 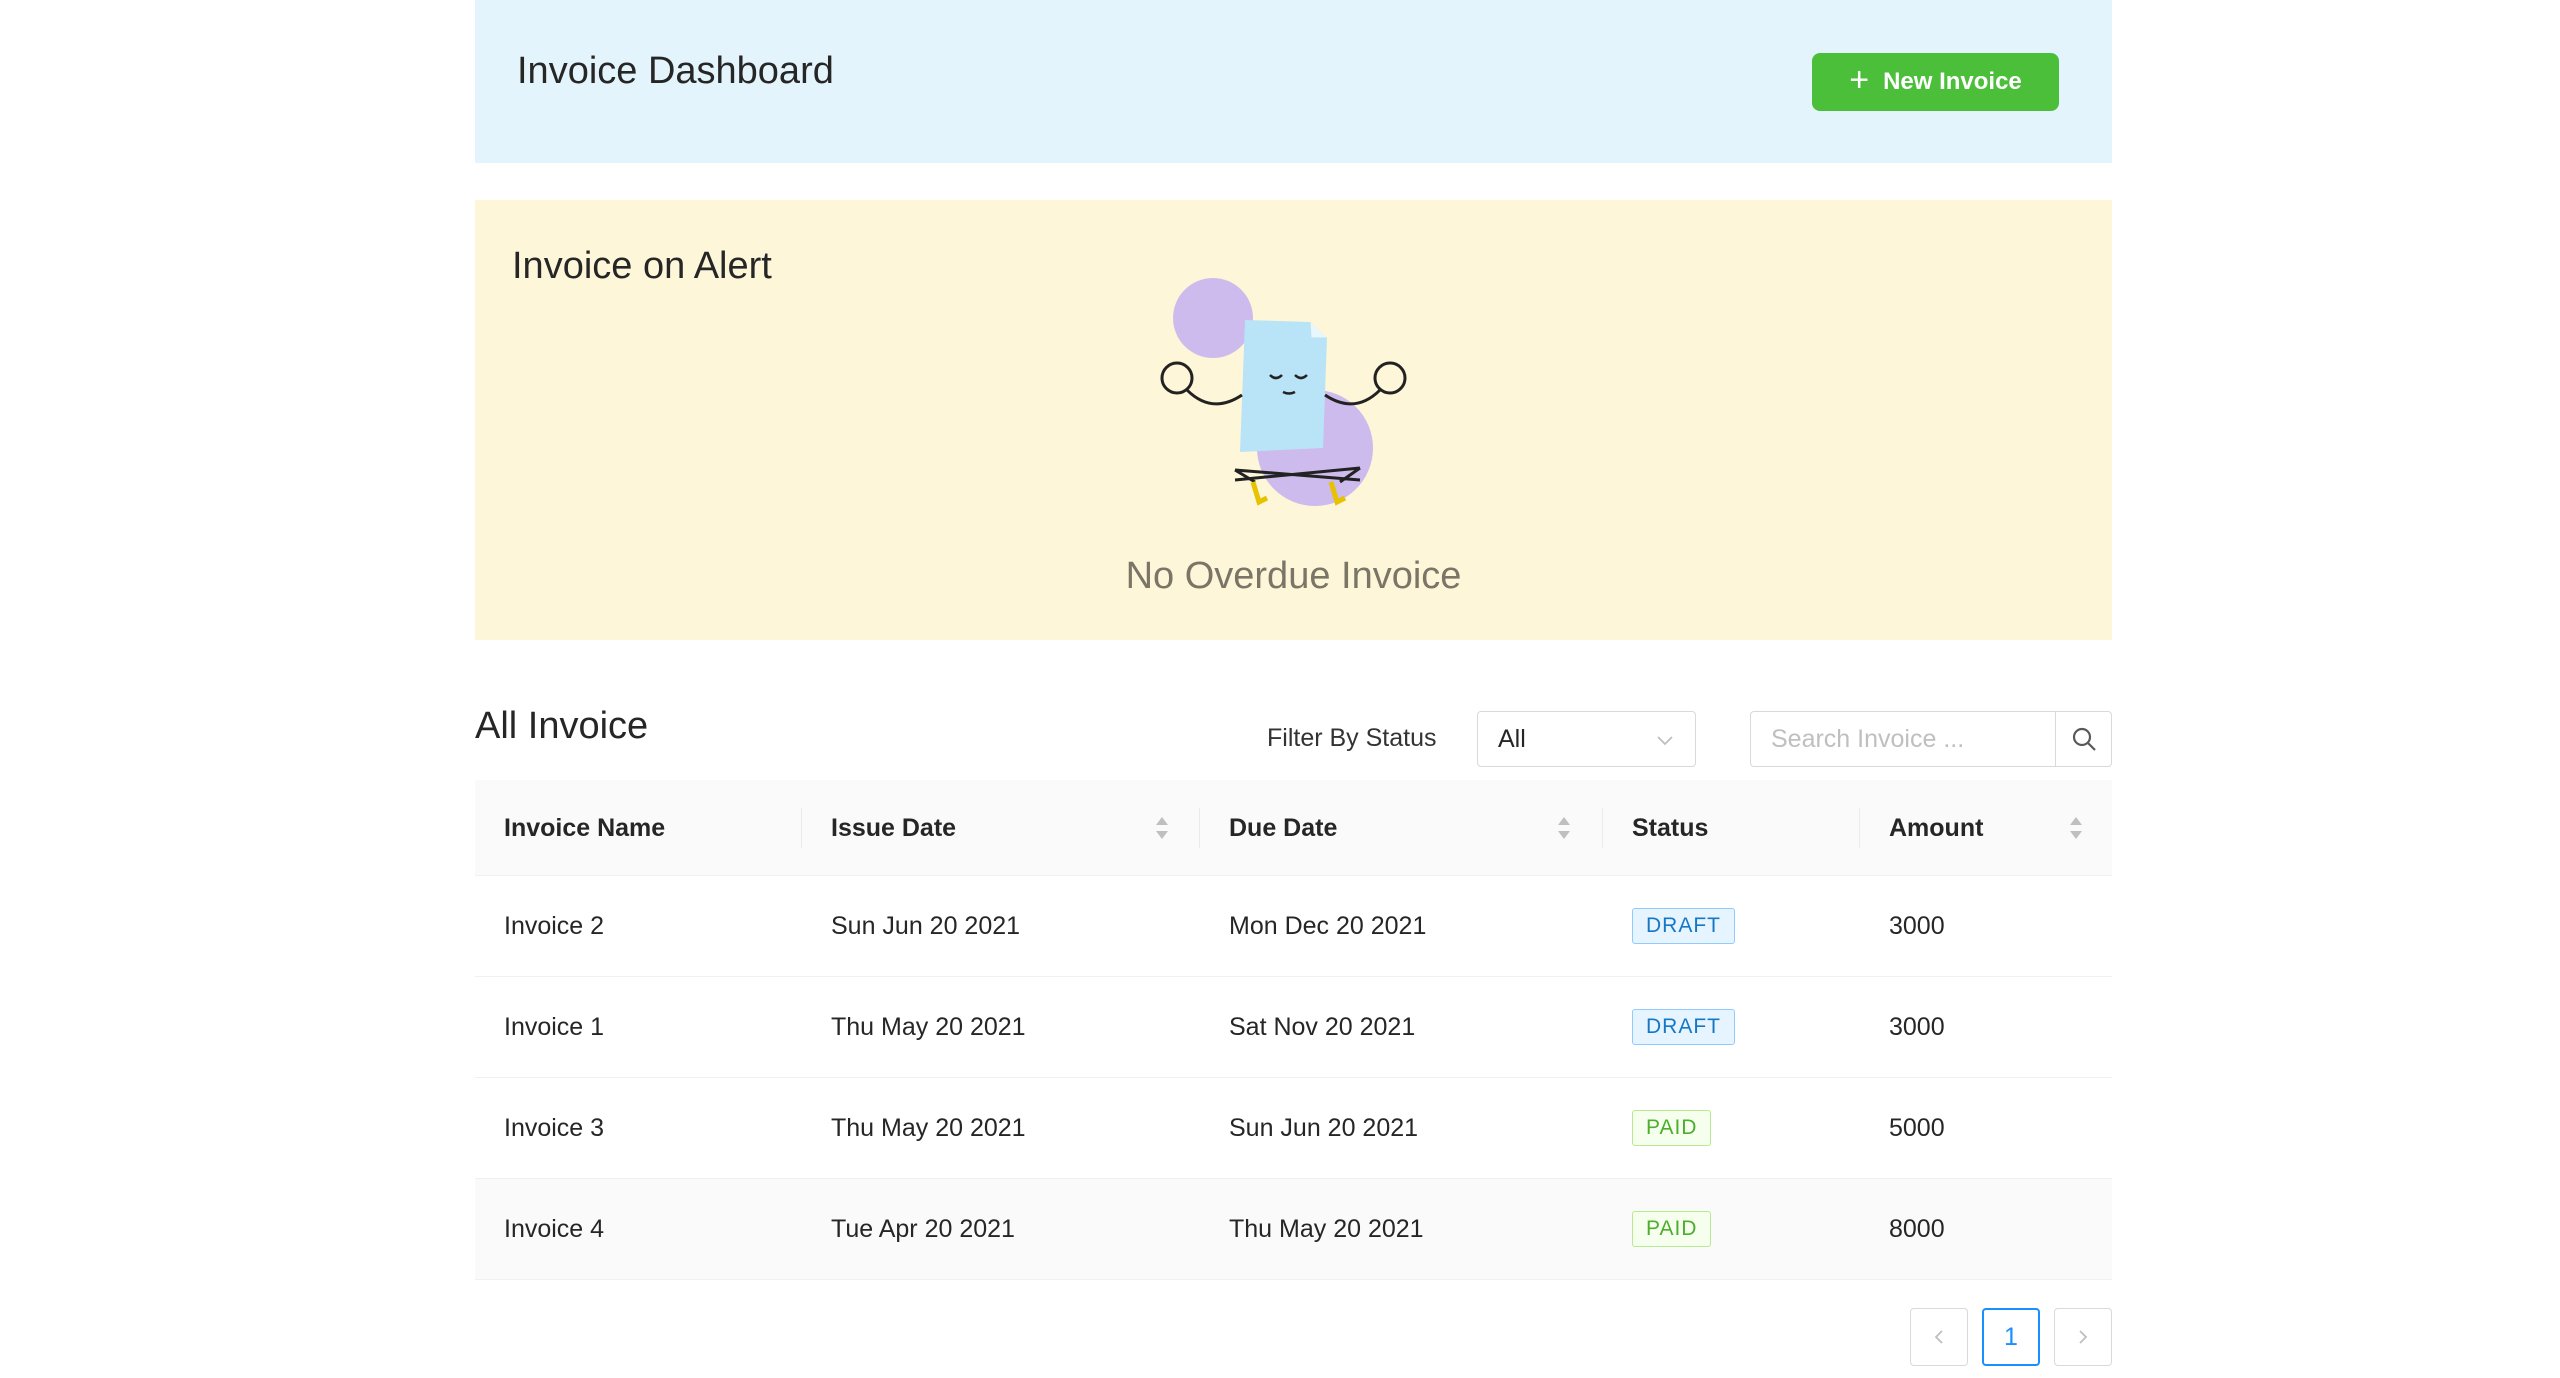 I want to click on invoice-name-cell: Invoice 3, so click(x=554, y=1127).